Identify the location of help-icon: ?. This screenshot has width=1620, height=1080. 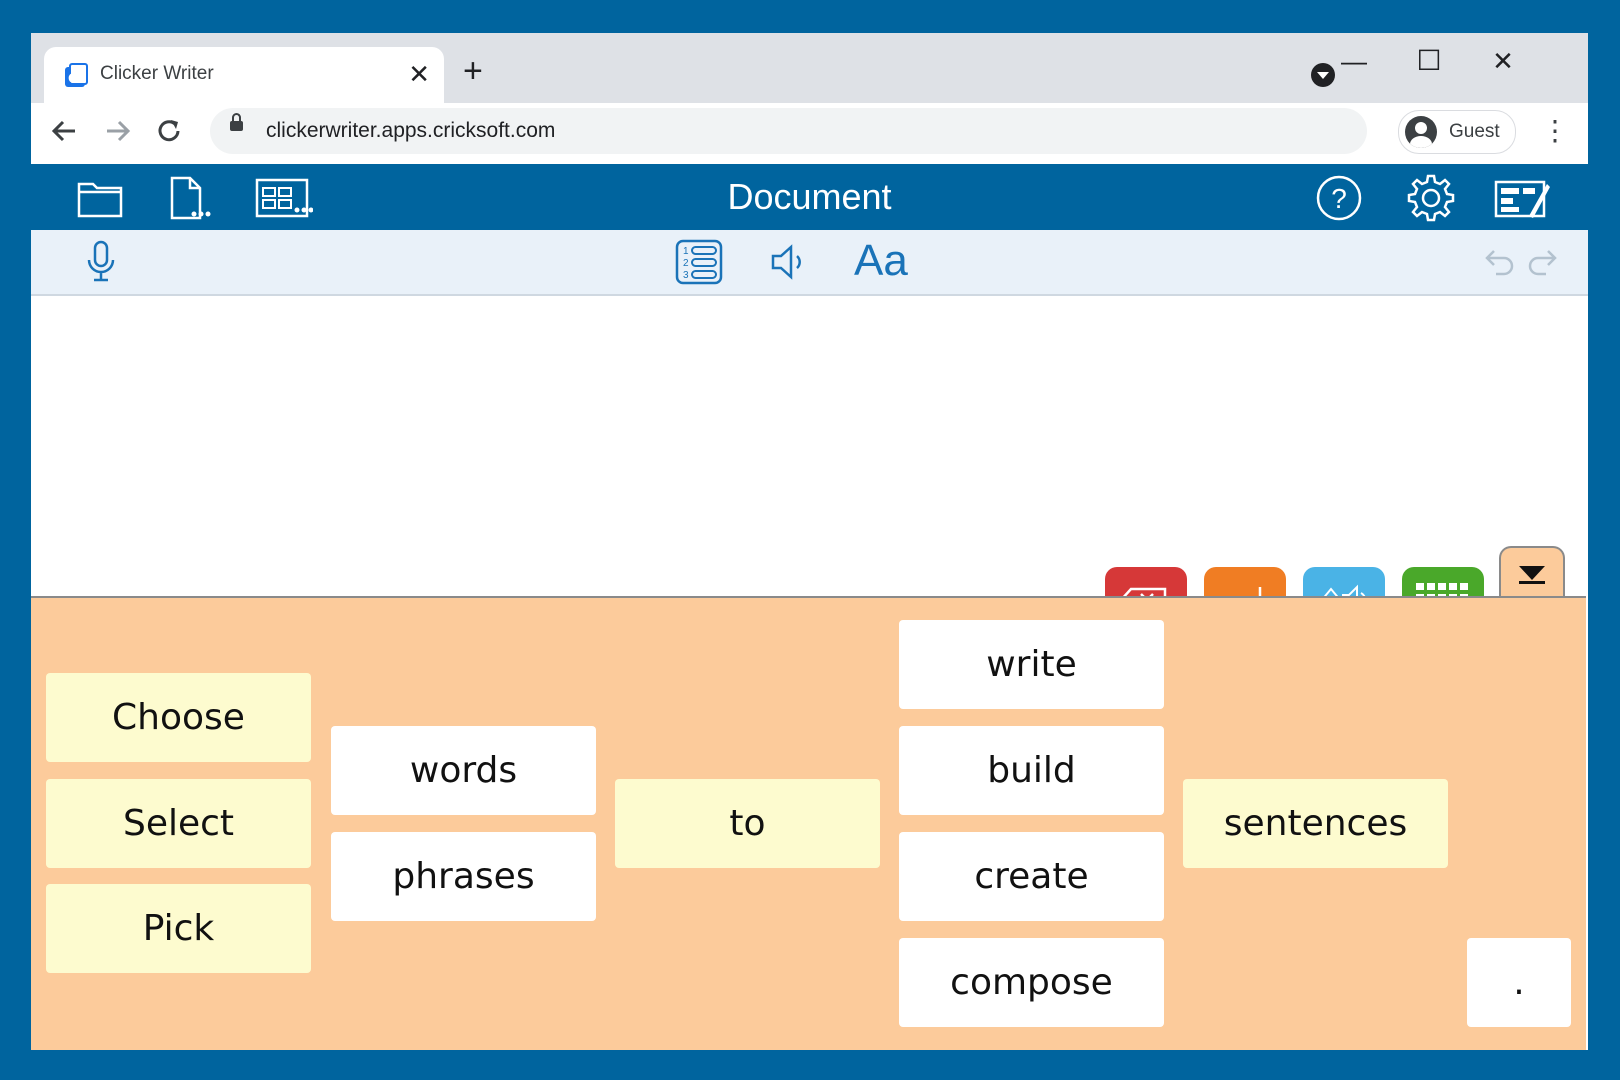
(1339, 198).